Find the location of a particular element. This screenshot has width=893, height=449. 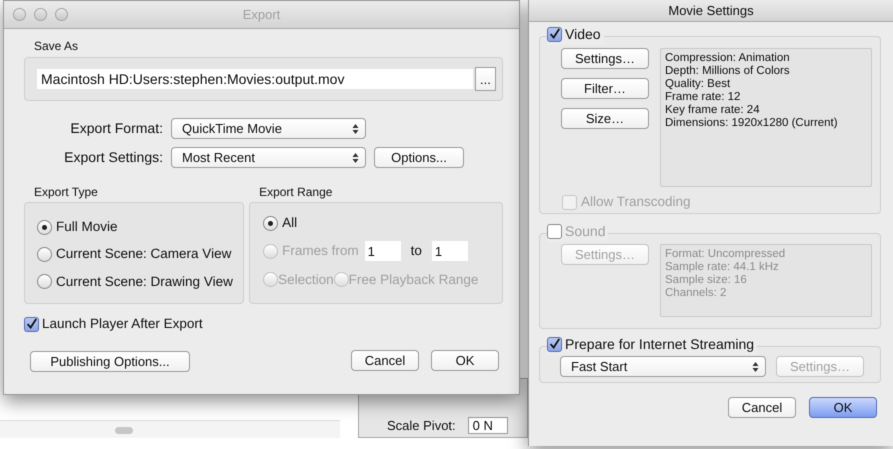

path-field: Macintosh HD:Users:stephen:Movies:output.mov is located at coordinates (255, 79).